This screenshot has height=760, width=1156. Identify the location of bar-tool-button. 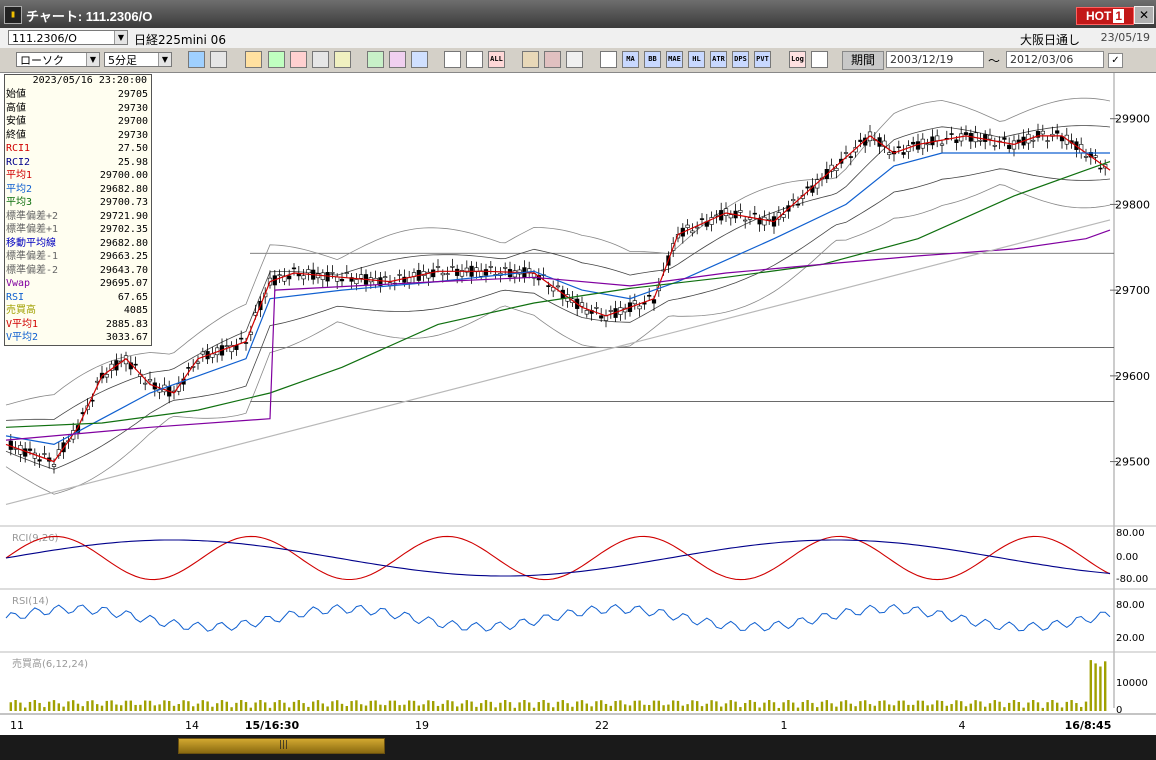
(298, 59).